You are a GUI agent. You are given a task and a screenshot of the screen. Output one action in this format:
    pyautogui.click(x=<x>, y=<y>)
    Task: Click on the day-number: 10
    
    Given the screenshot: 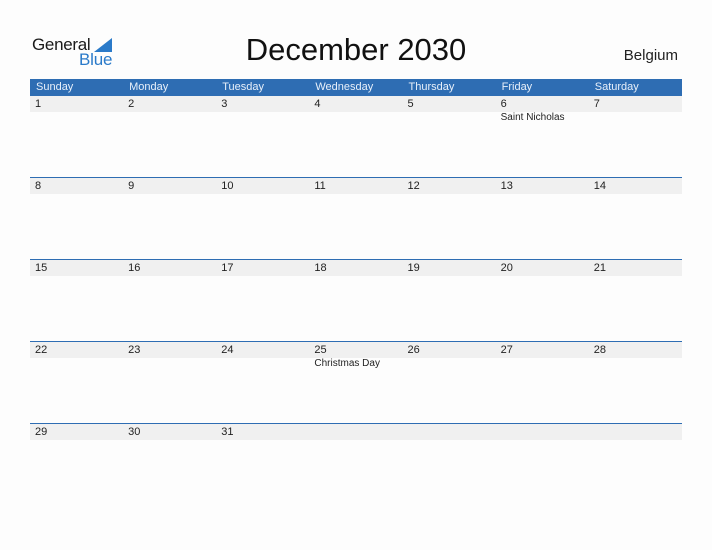 What is the action you would take?
    pyautogui.click(x=227, y=186)
    